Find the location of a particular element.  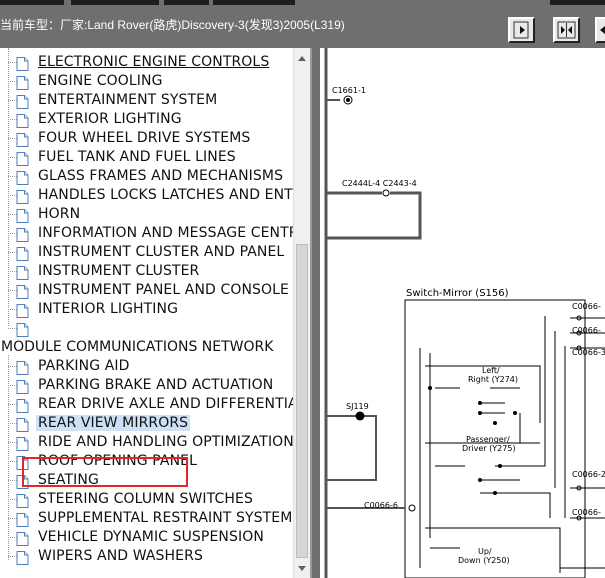

tree-item: PARKING BRAKE AND ACTUATION is located at coordinates (146, 385).